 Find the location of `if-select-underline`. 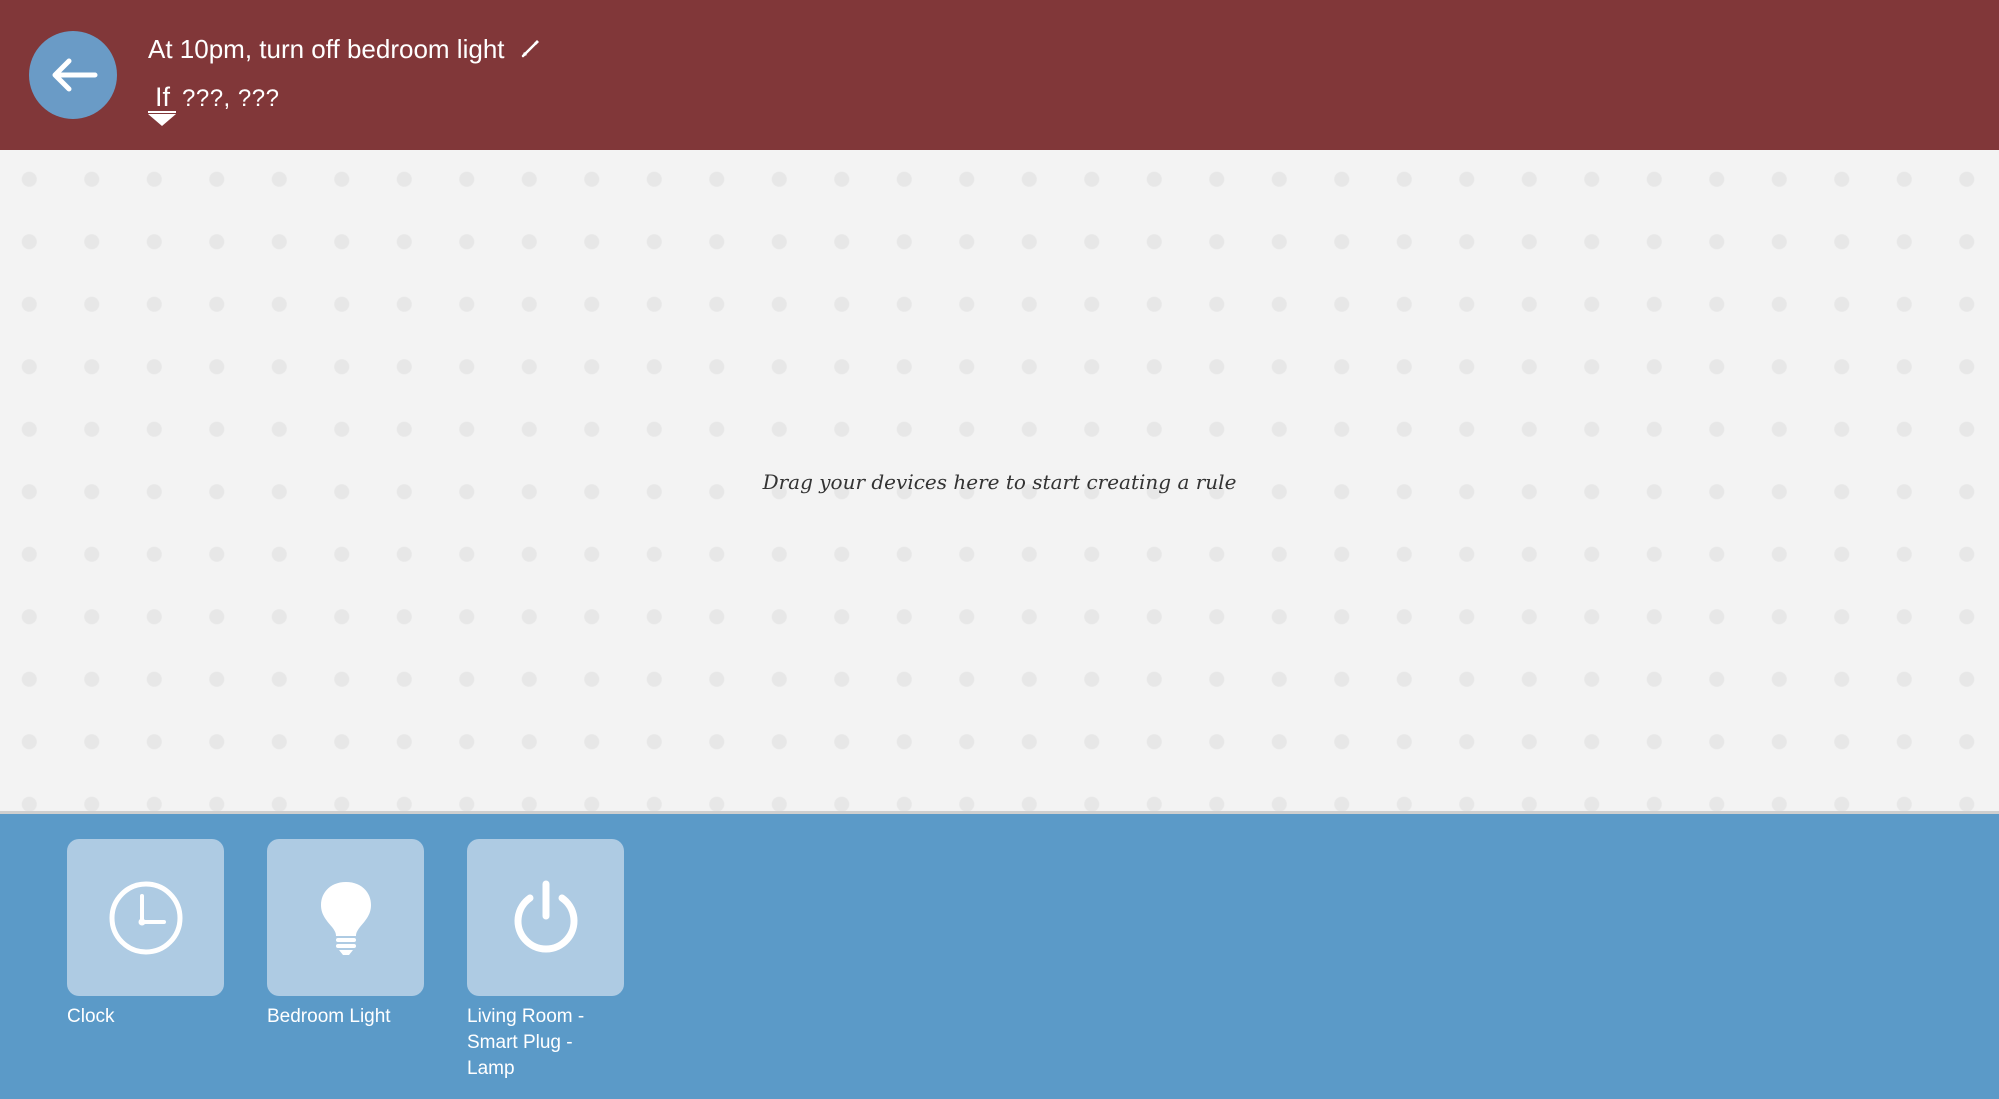

if-select-underline is located at coordinates (162, 112).